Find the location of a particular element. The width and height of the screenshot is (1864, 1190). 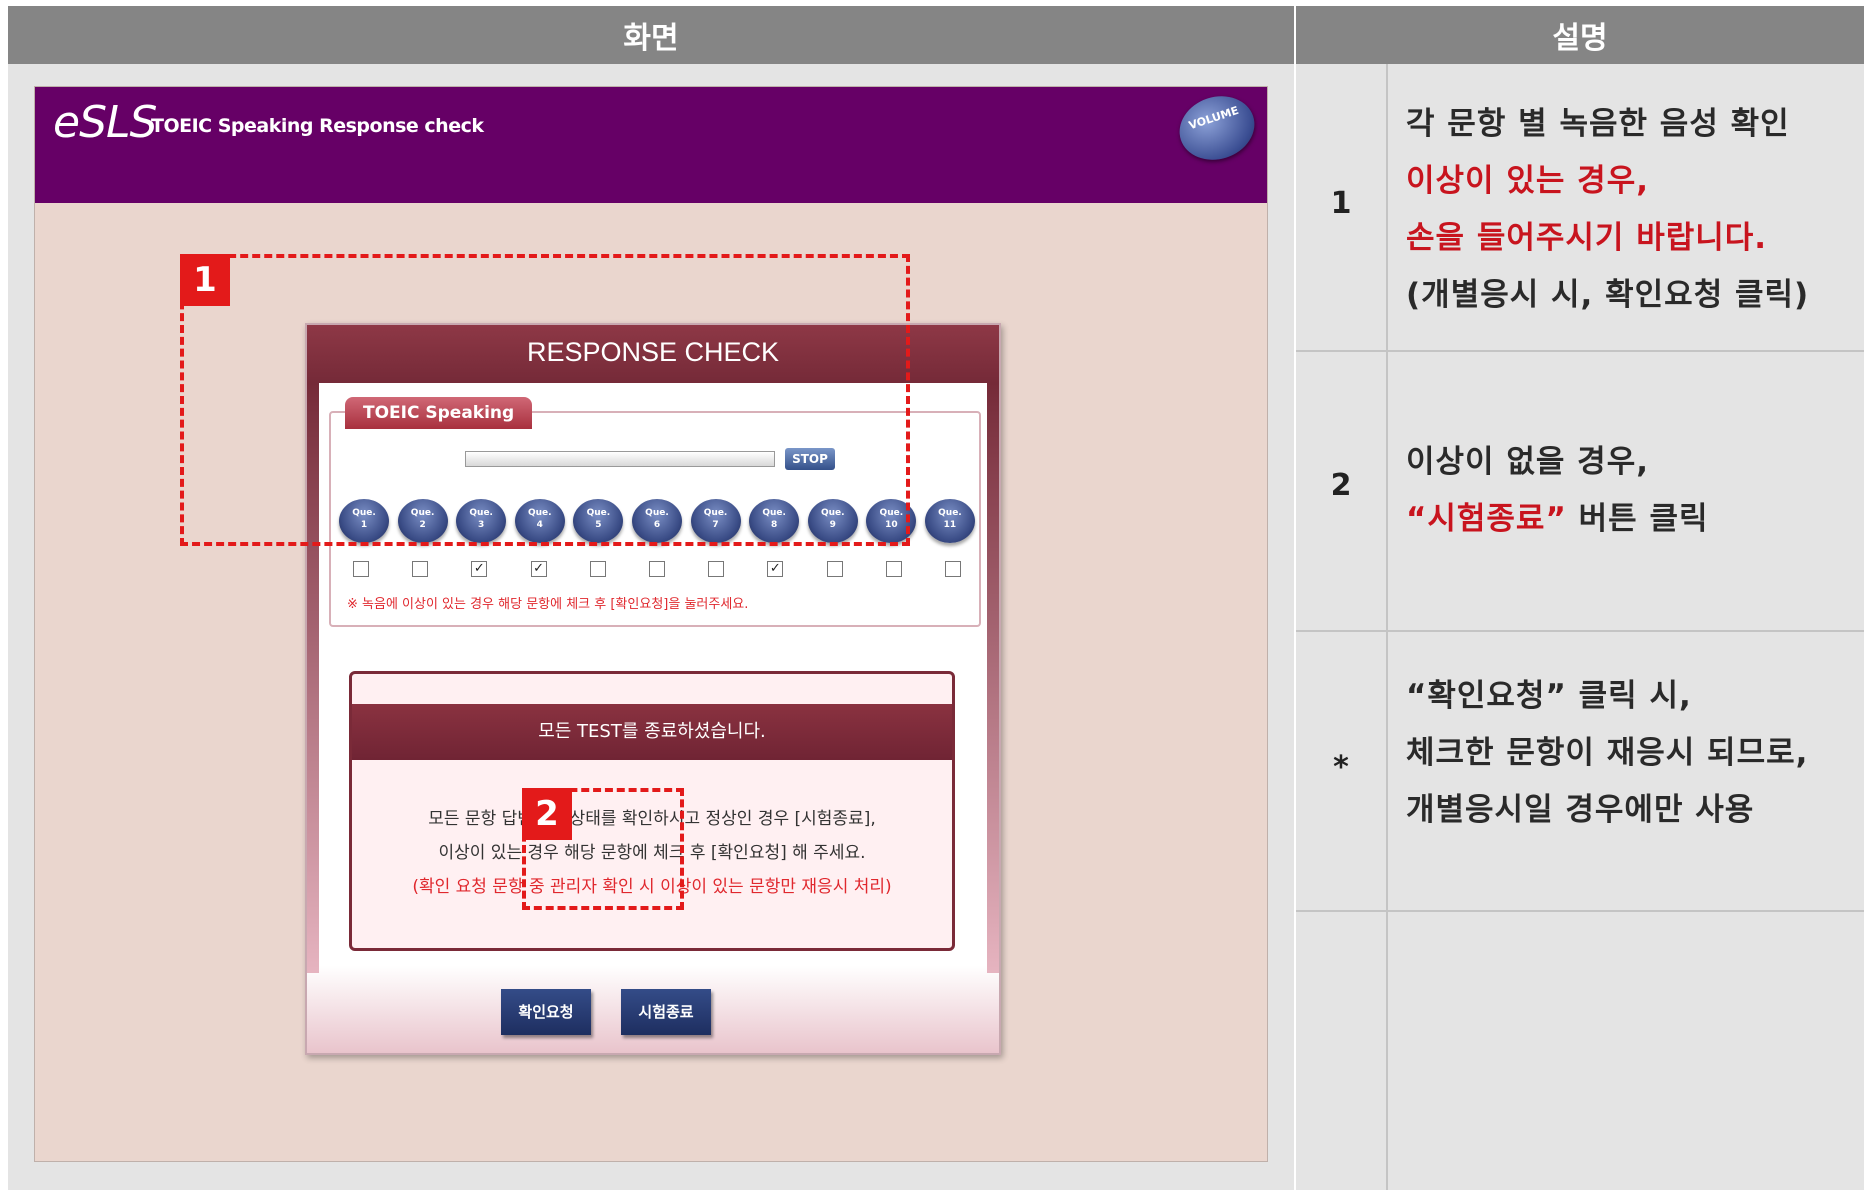

desc-line: 개별응시일 경우에만 사용 is located at coordinates (1580, 810).